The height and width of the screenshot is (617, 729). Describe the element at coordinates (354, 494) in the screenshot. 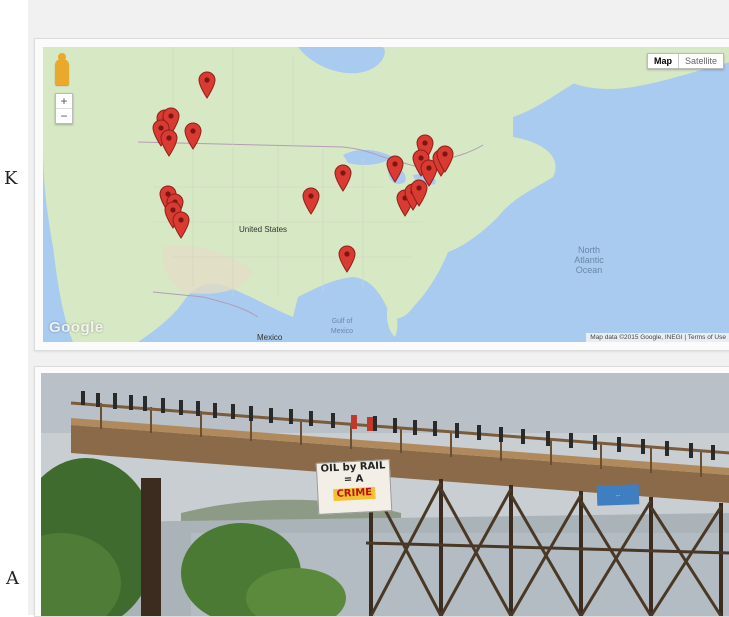

I see `banner-line: CRIME` at that location.